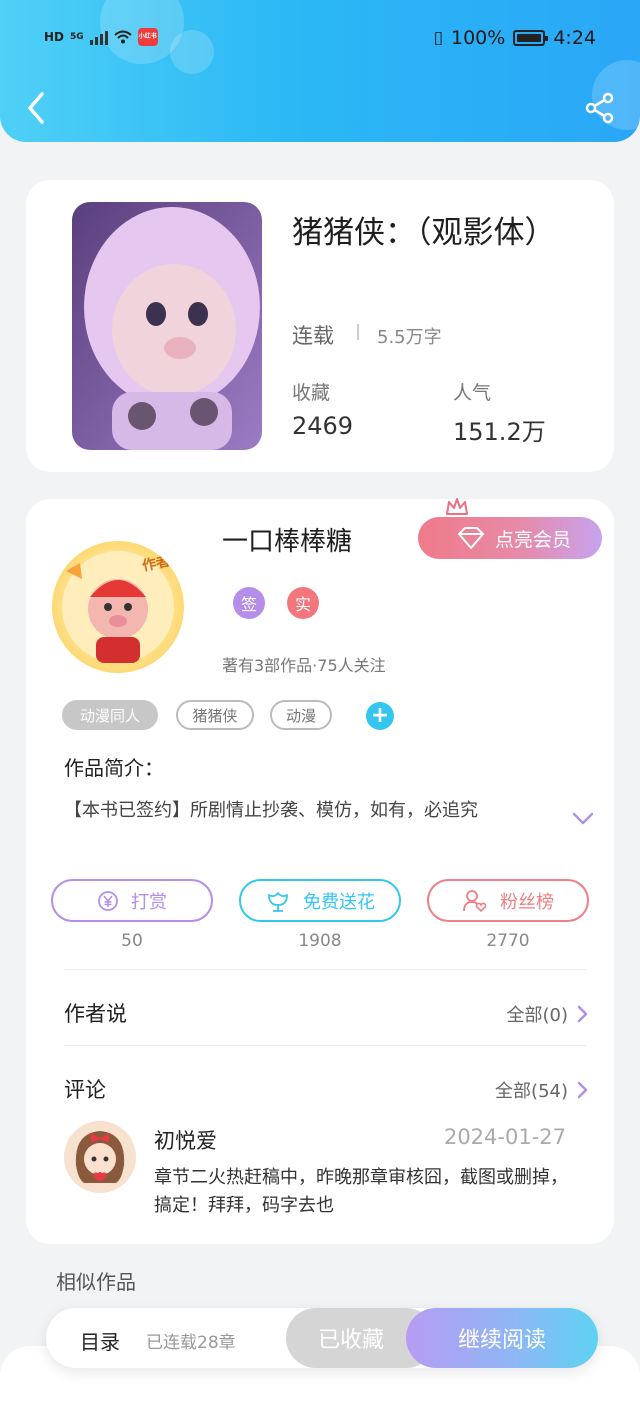 The width and height of the screenshot is (640, 1415). Describe the element at coordinates (531, 38) in the screenshot. I see `battery-icon` at that location.